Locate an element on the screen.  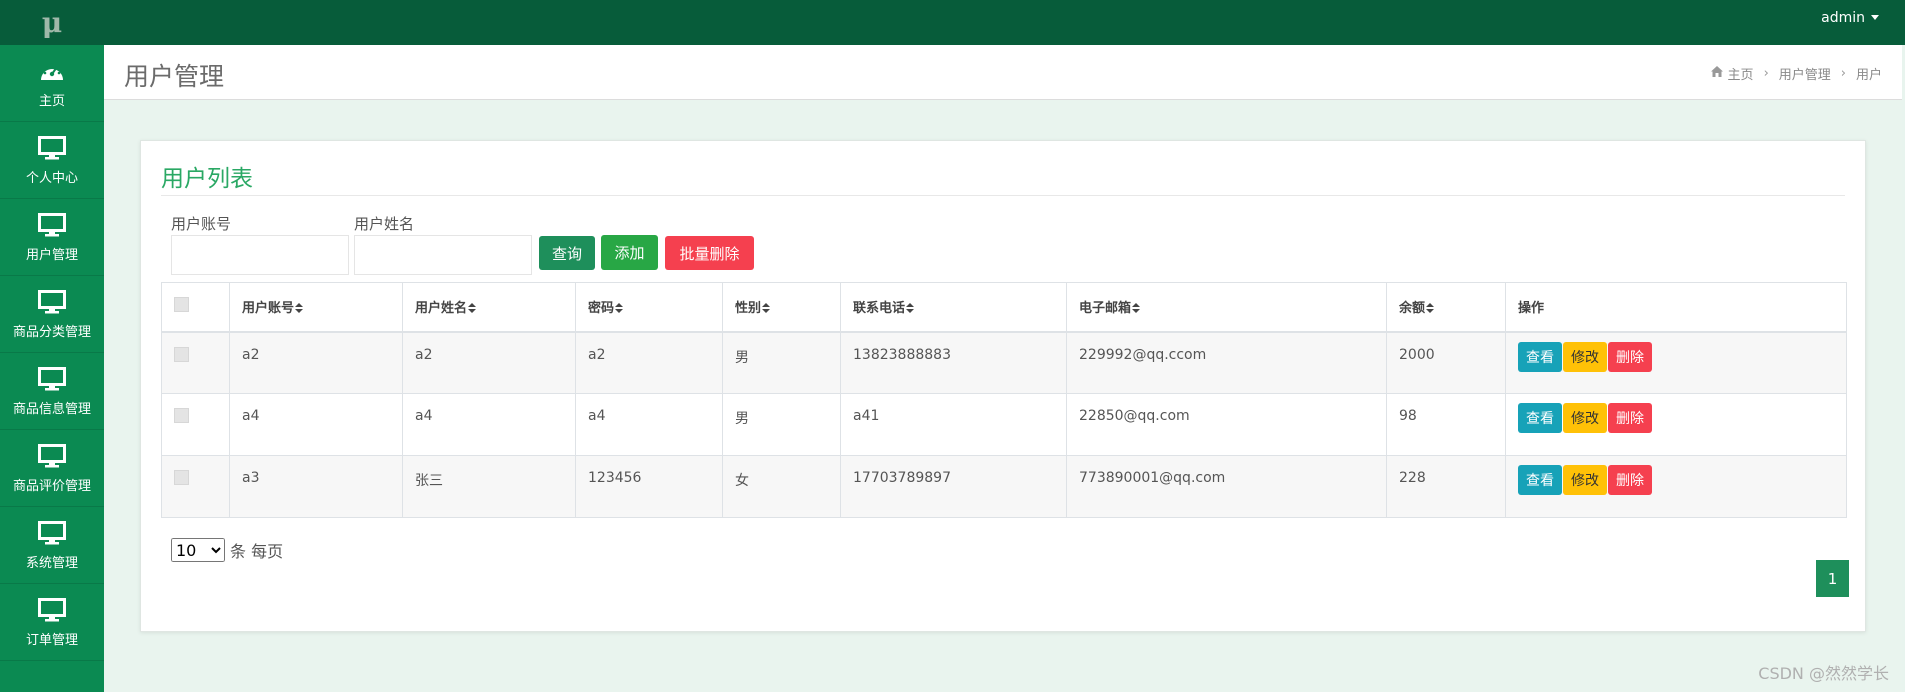
cell-email: 22850@qq.com is located at coordinates (1226, 424).